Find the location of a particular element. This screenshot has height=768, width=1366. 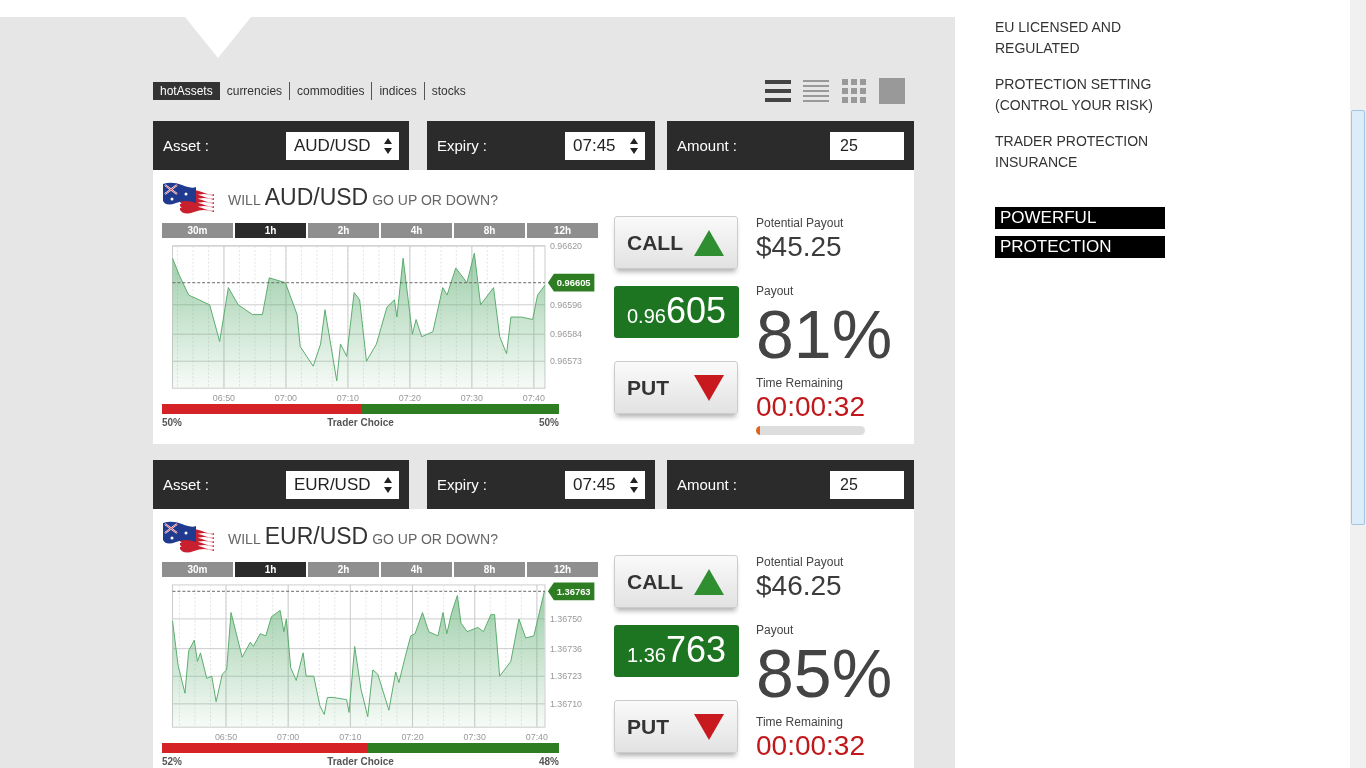

payout-value: 85% is located at coordinates (825, 673).